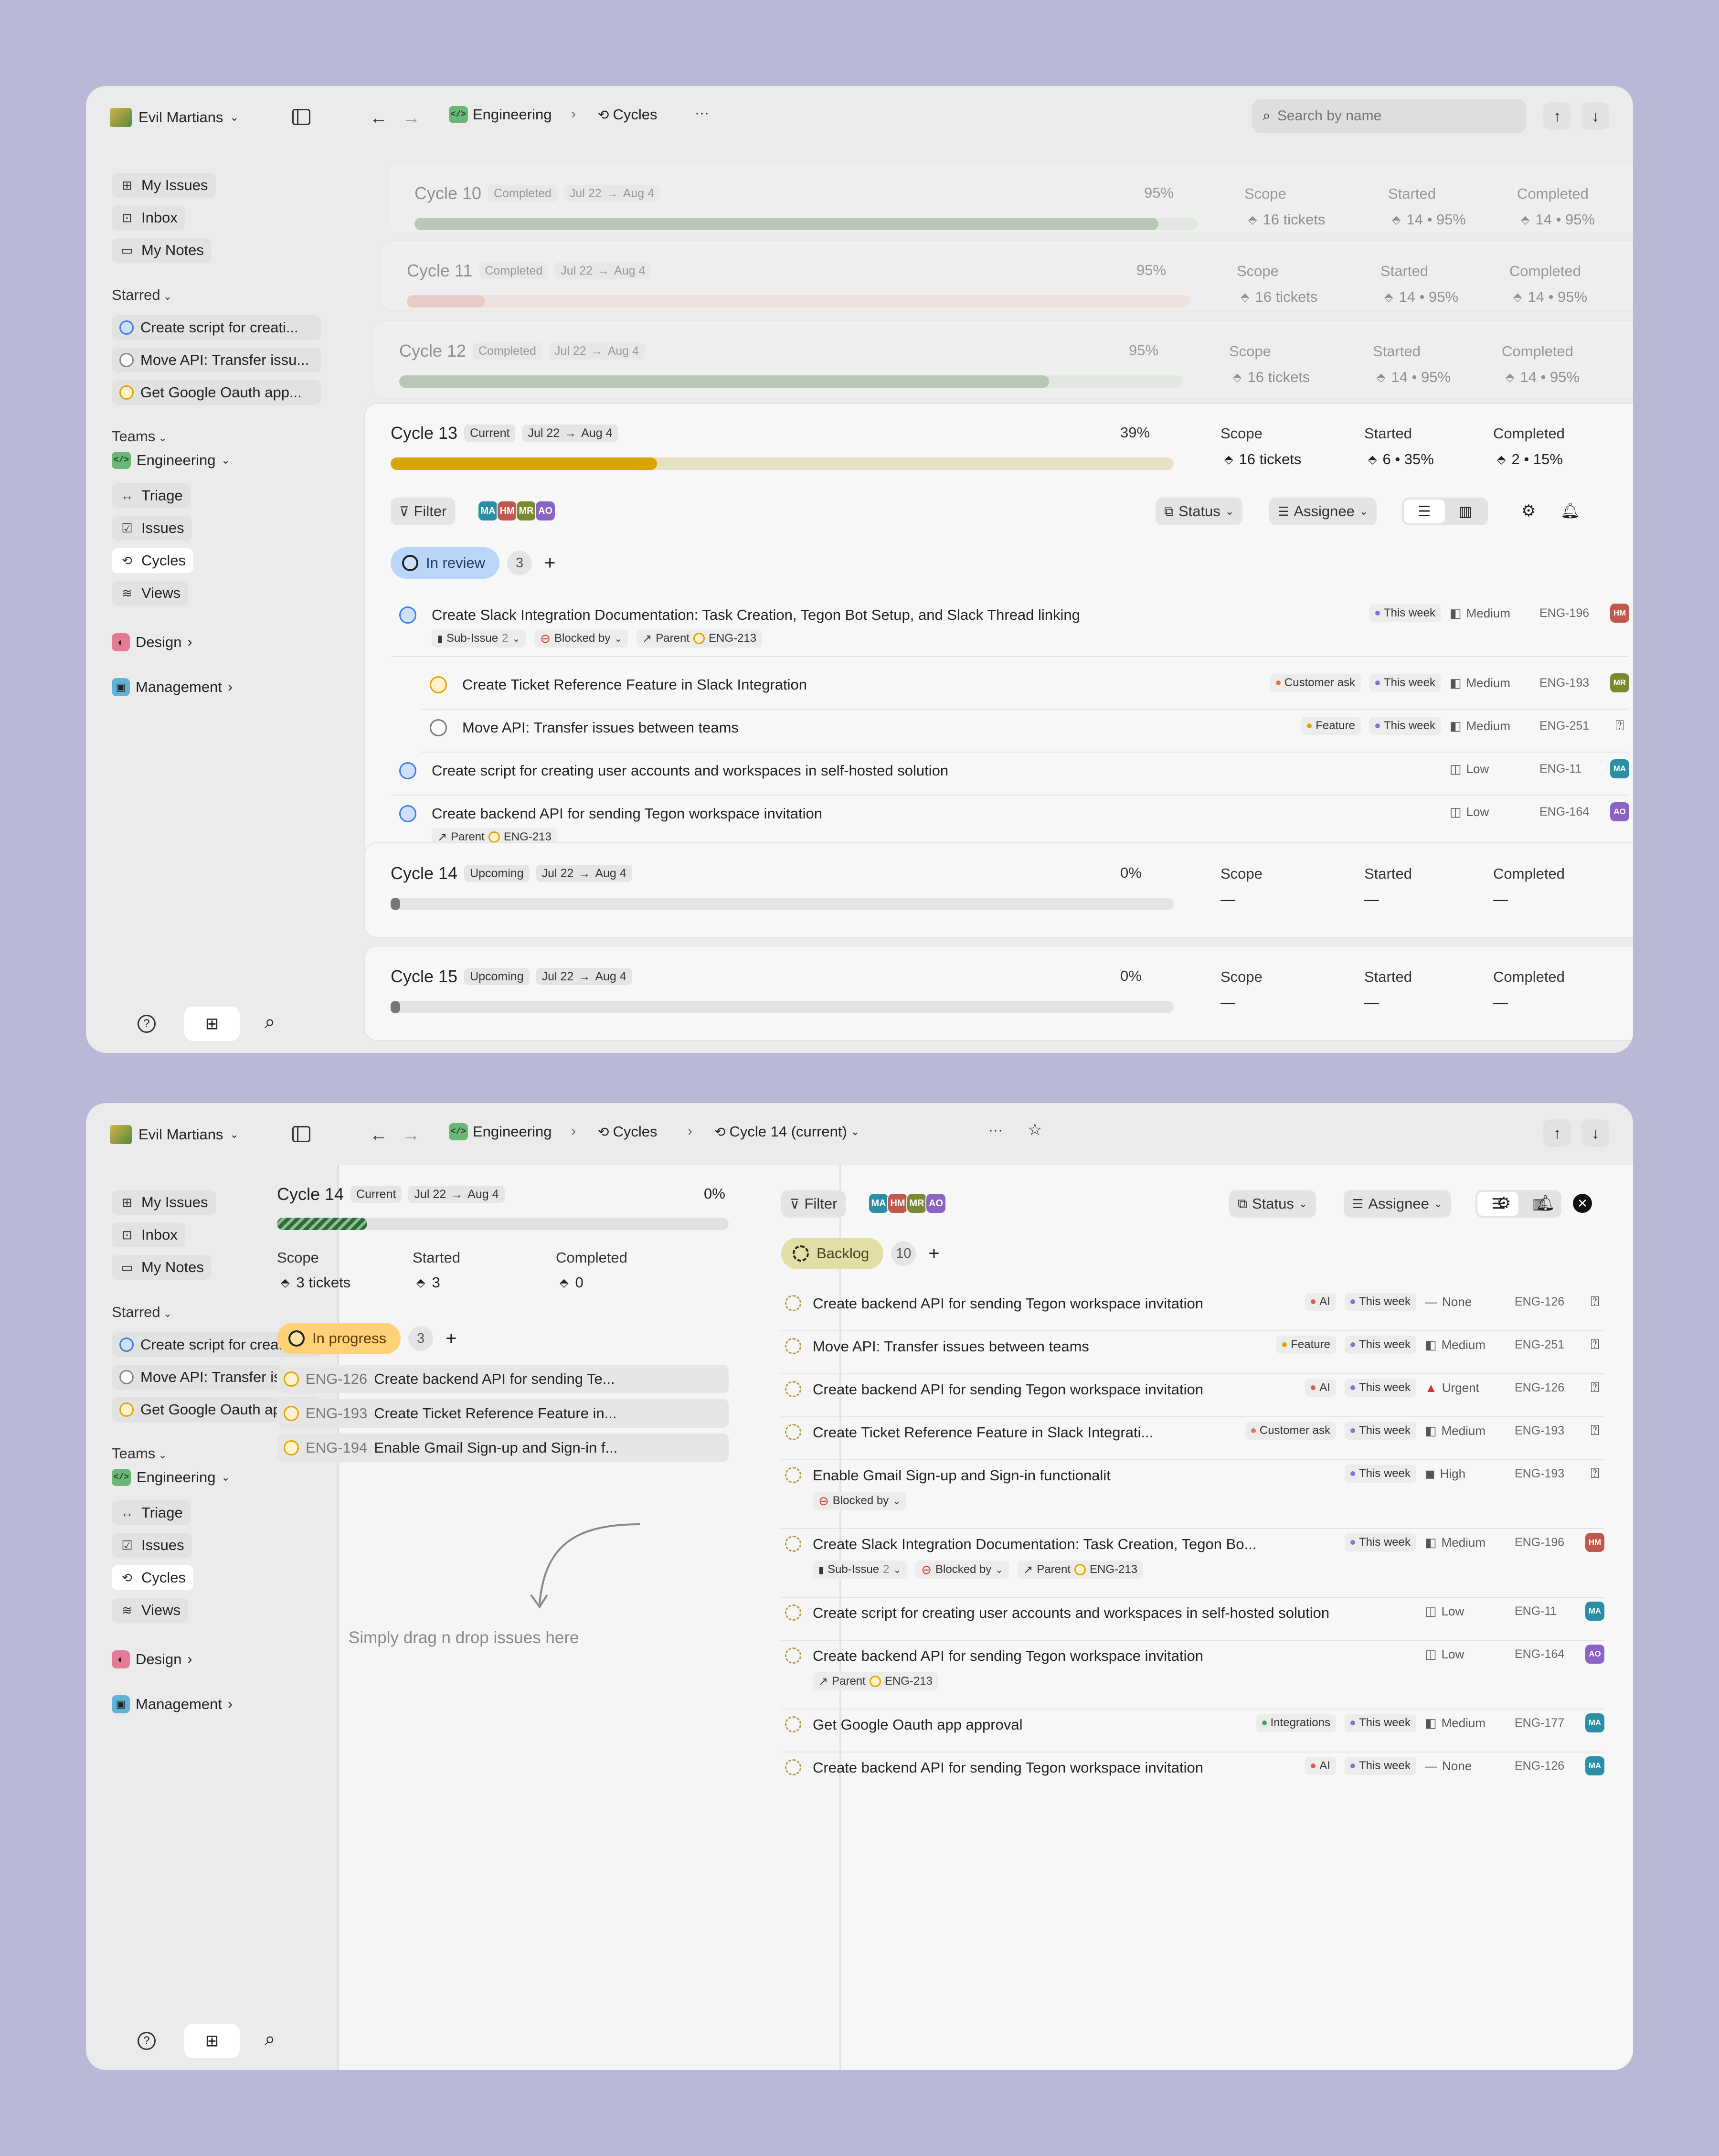  Describe the element at coordinates (164, 1202) in the screenshot. I see `sidebar-item-my-issues: ⊞ My Issues` at that location.